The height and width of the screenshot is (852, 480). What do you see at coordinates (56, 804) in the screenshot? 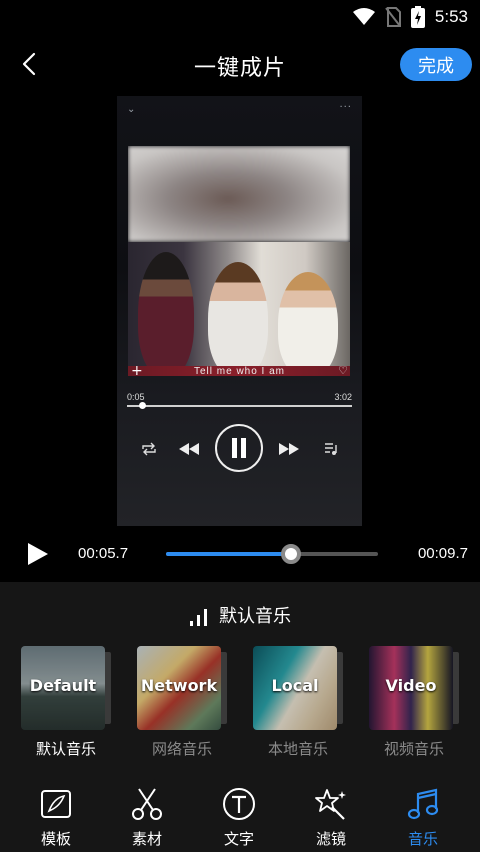
I see `template-icon` at bounding box center [56, 804].